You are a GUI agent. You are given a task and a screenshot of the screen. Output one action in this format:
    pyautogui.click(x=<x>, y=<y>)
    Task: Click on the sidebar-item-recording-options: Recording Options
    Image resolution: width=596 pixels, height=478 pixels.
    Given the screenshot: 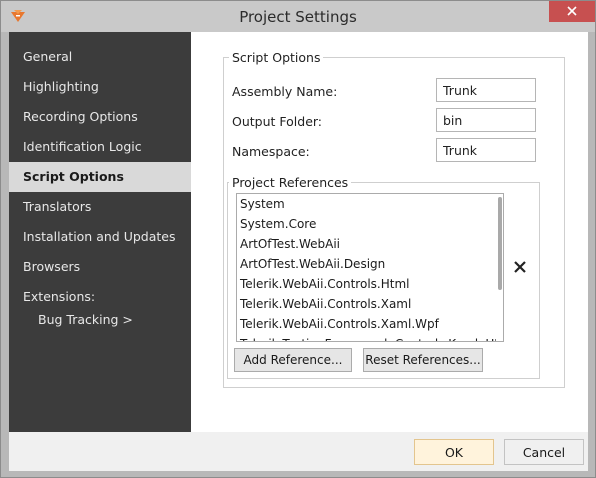 What is the action you would take?
    pyautogui.click(x=100, y=117)
    